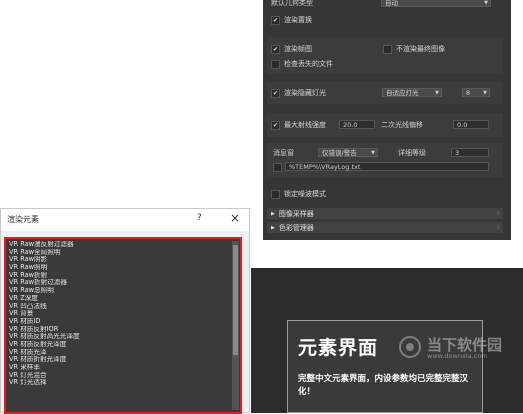  What do you see at coordinates (119, 383) in the screenshot?
I see `list-item: VR 灯光选择` at bounding box center [119, 383].